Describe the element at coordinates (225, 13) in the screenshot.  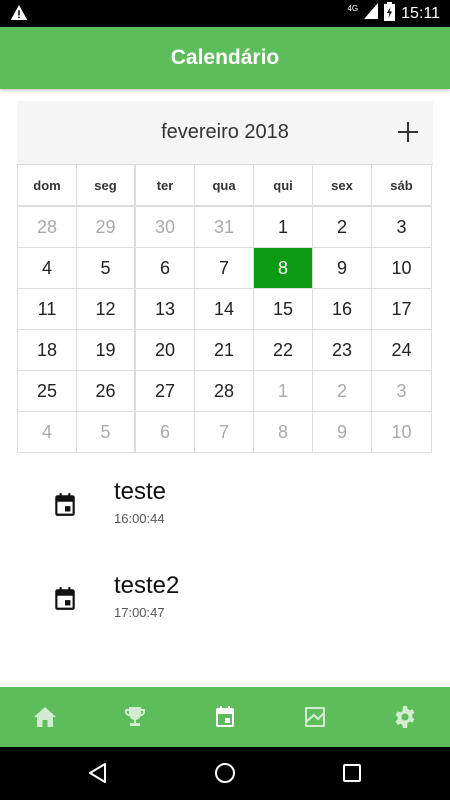
I see `status-bar: 4G 15:11` at that location.